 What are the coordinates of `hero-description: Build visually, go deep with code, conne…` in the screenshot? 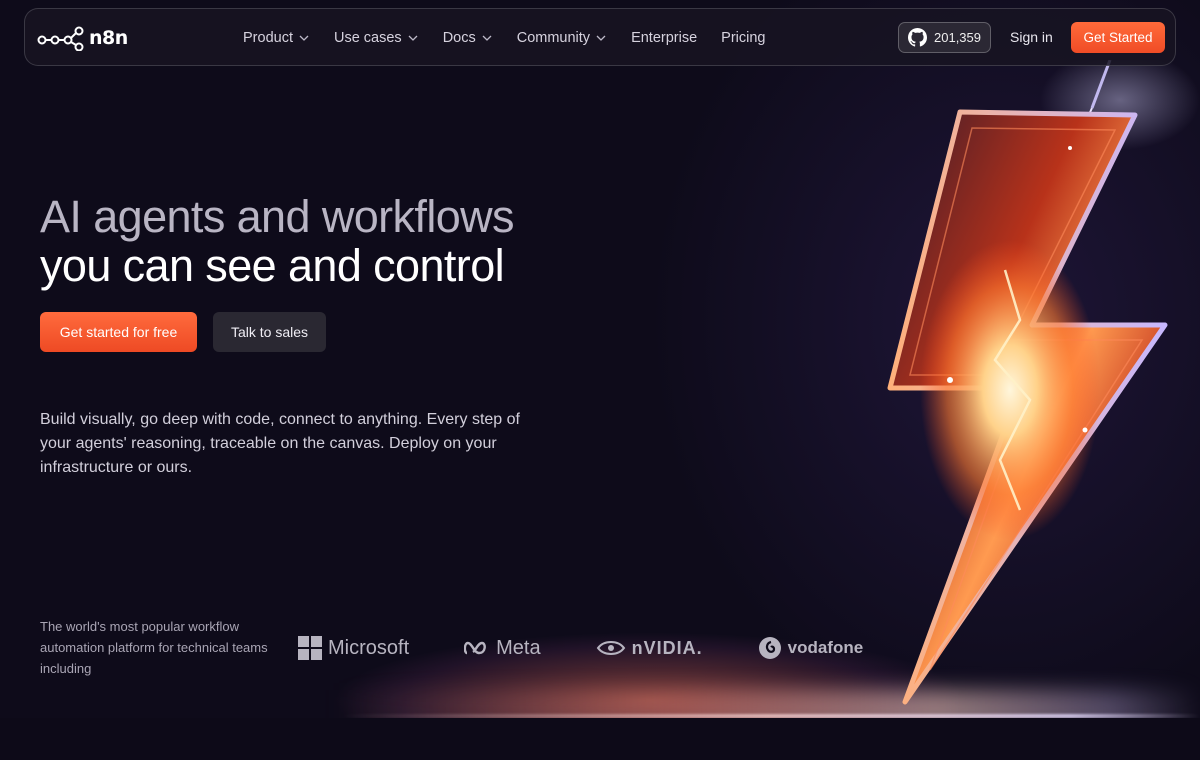 It's located at (280, 443).